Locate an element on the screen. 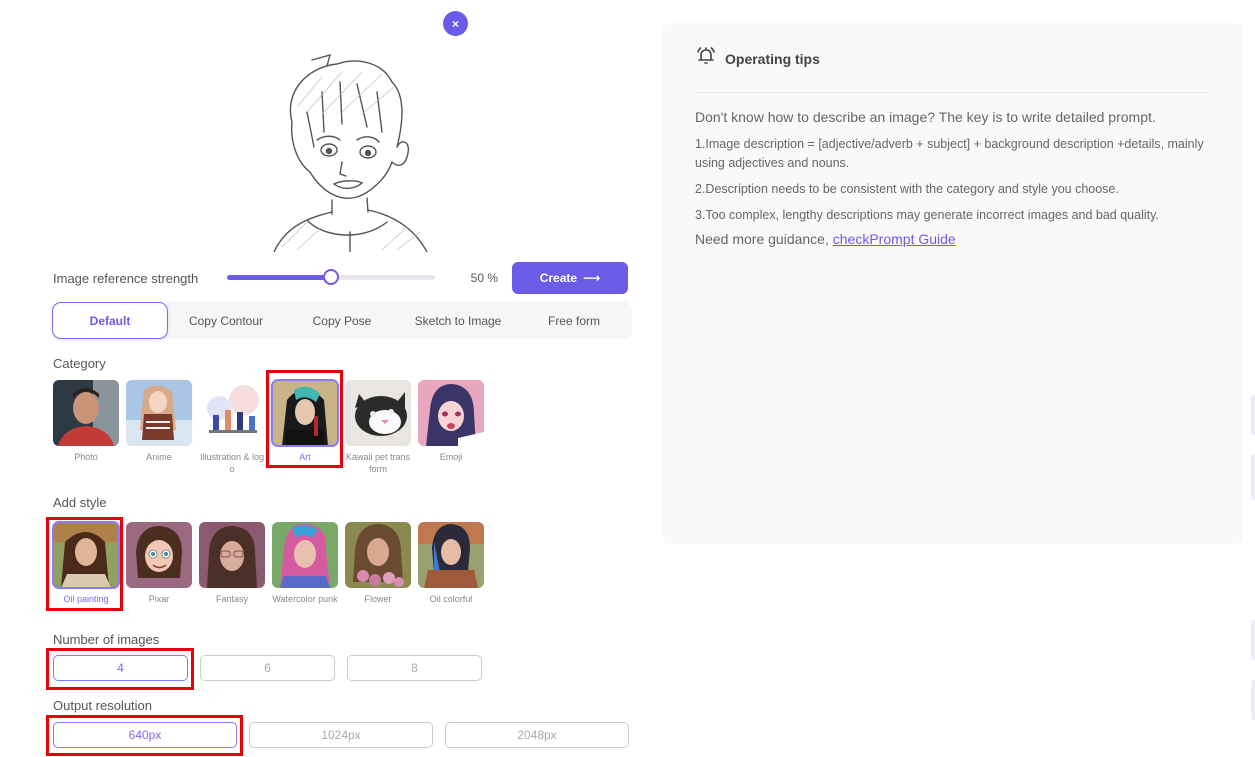 Image resolution: width=1255 pixels, height=757 pixels. create-button: Create ⟶ is located at coordinates (570, 278).